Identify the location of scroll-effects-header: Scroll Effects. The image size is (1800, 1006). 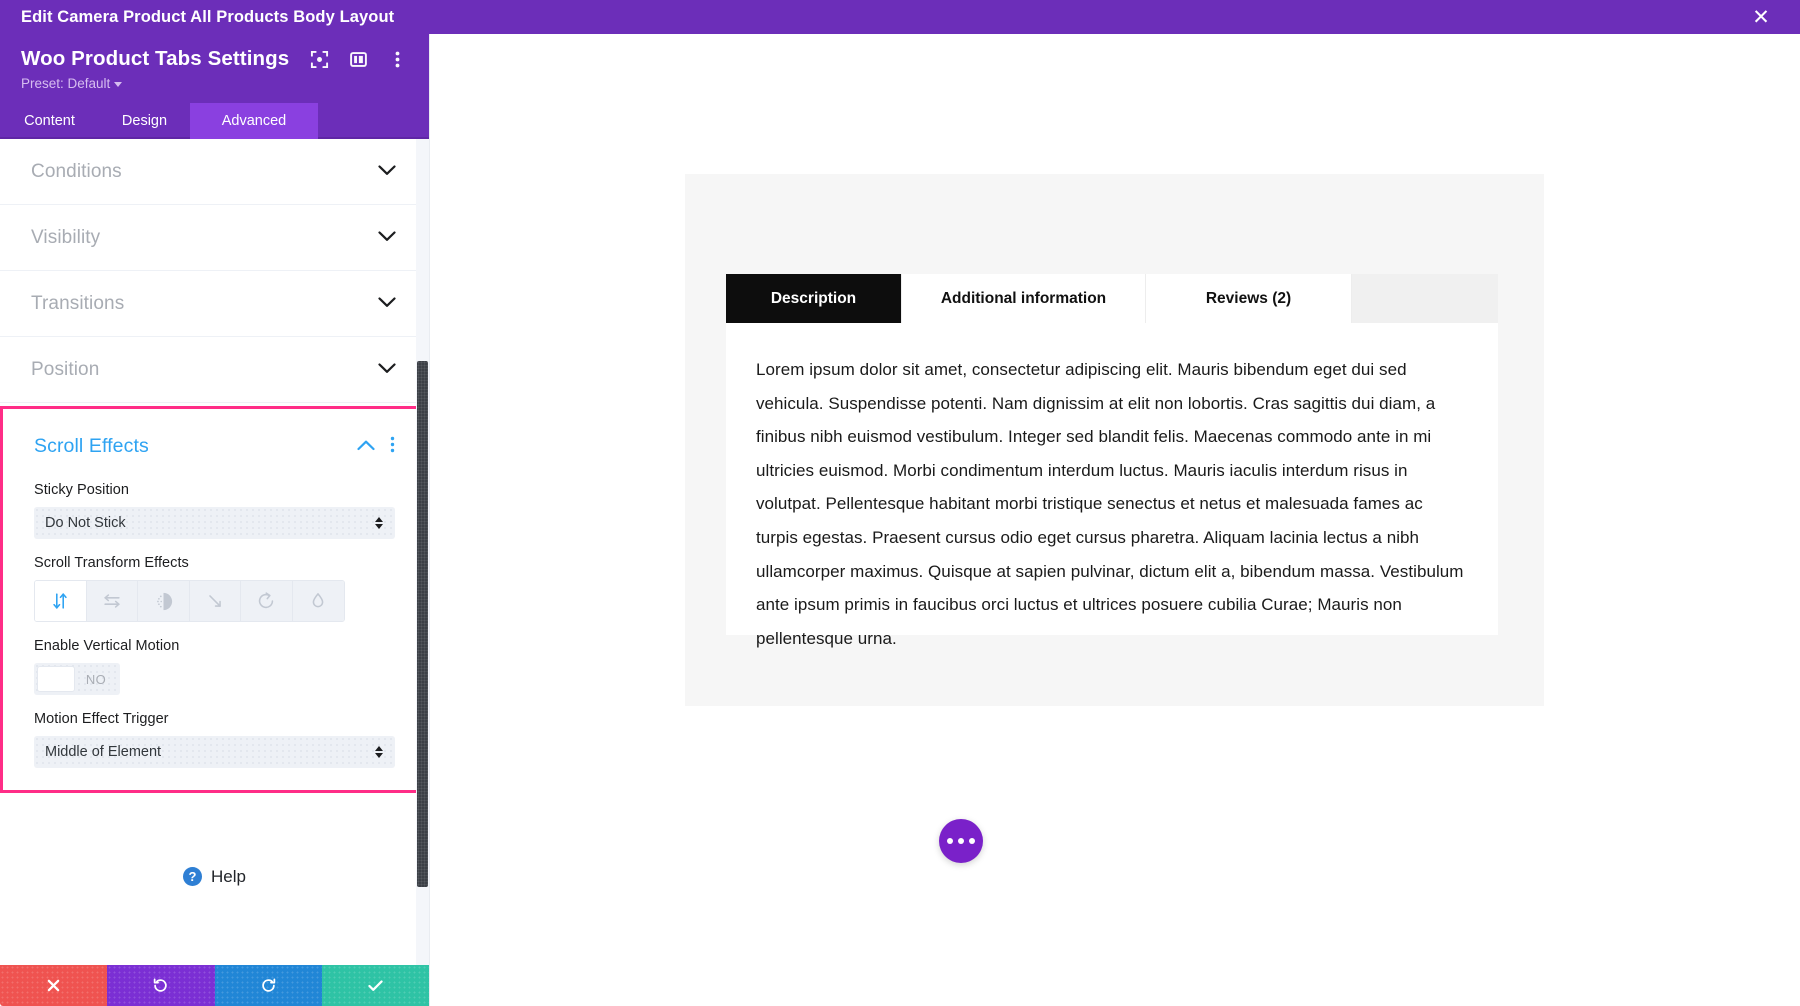
(214, 437).